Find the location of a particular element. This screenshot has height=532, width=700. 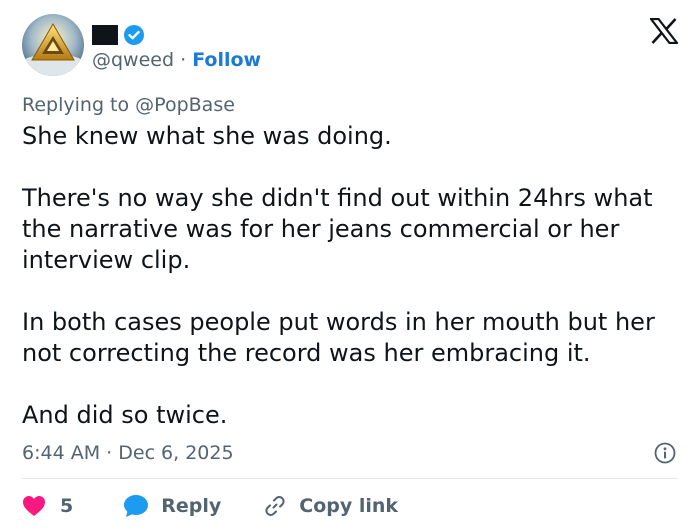

tweet-paragraph: And did so twice. is located at coordinates (125, 415).